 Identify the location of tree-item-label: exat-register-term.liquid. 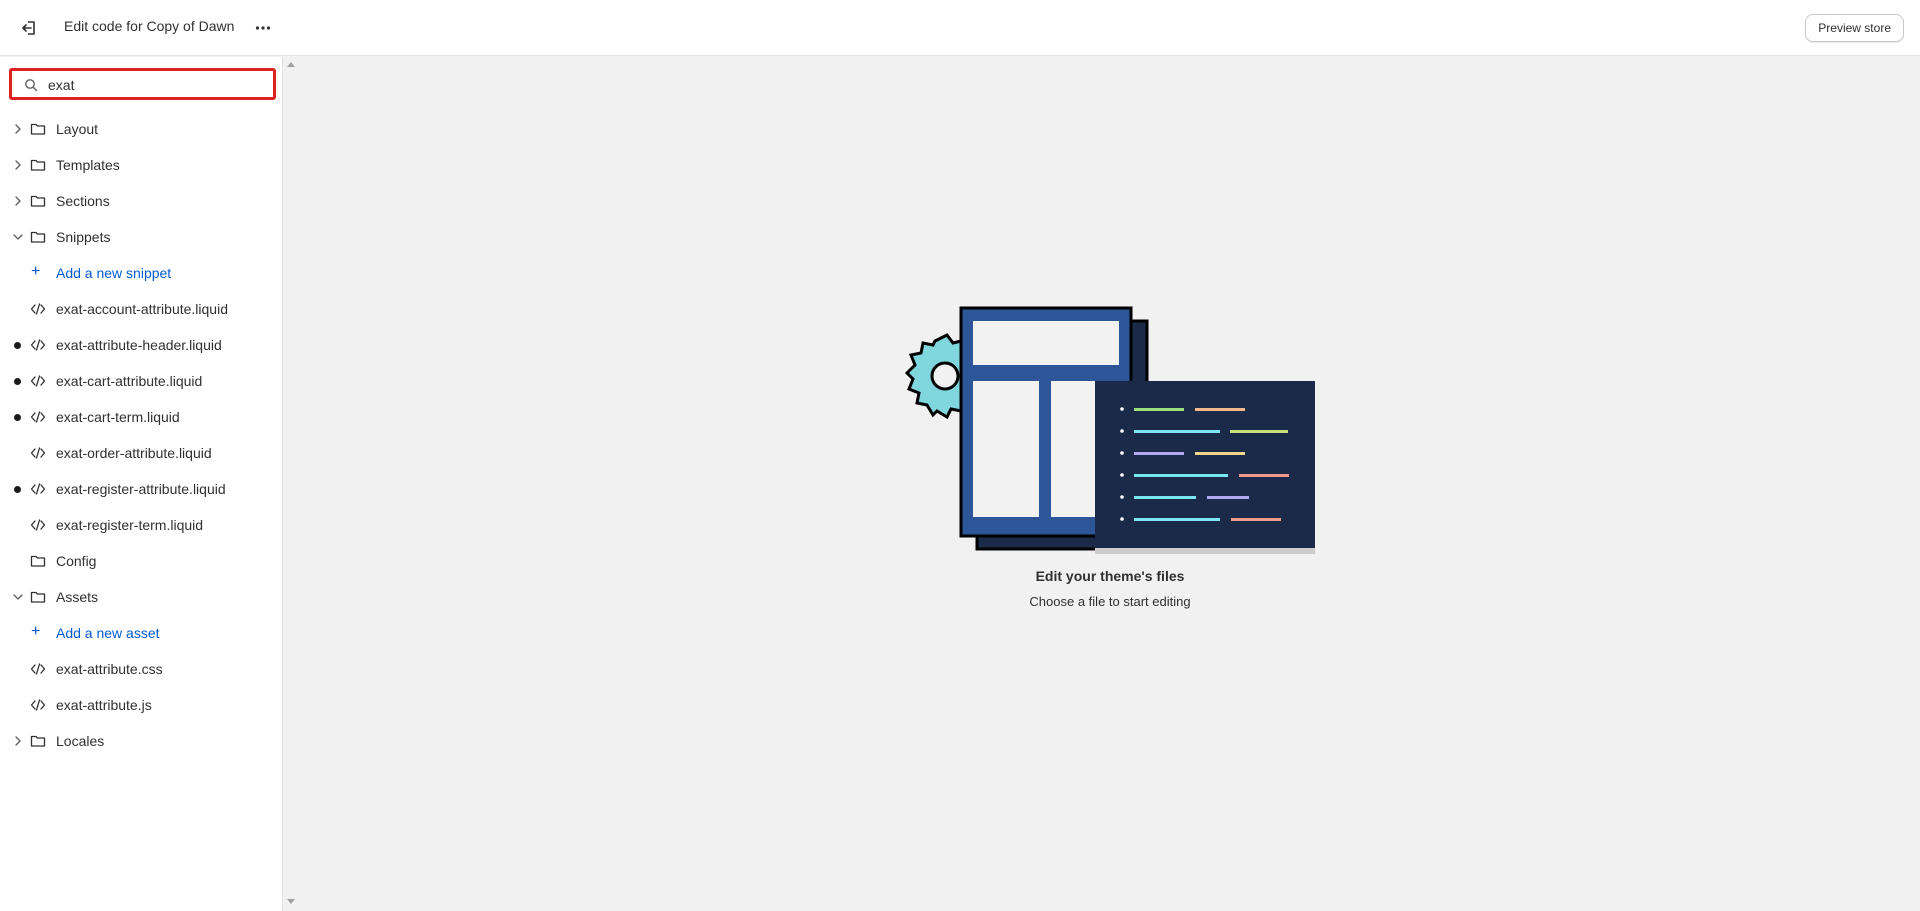
(130, 525).